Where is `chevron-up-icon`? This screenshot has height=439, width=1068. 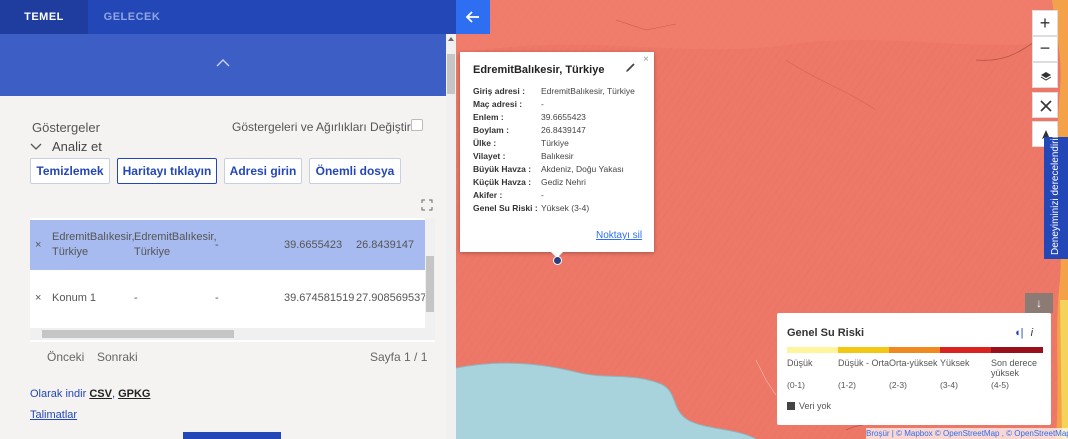
chevron-up-icon is located at coordinates (223, 65).